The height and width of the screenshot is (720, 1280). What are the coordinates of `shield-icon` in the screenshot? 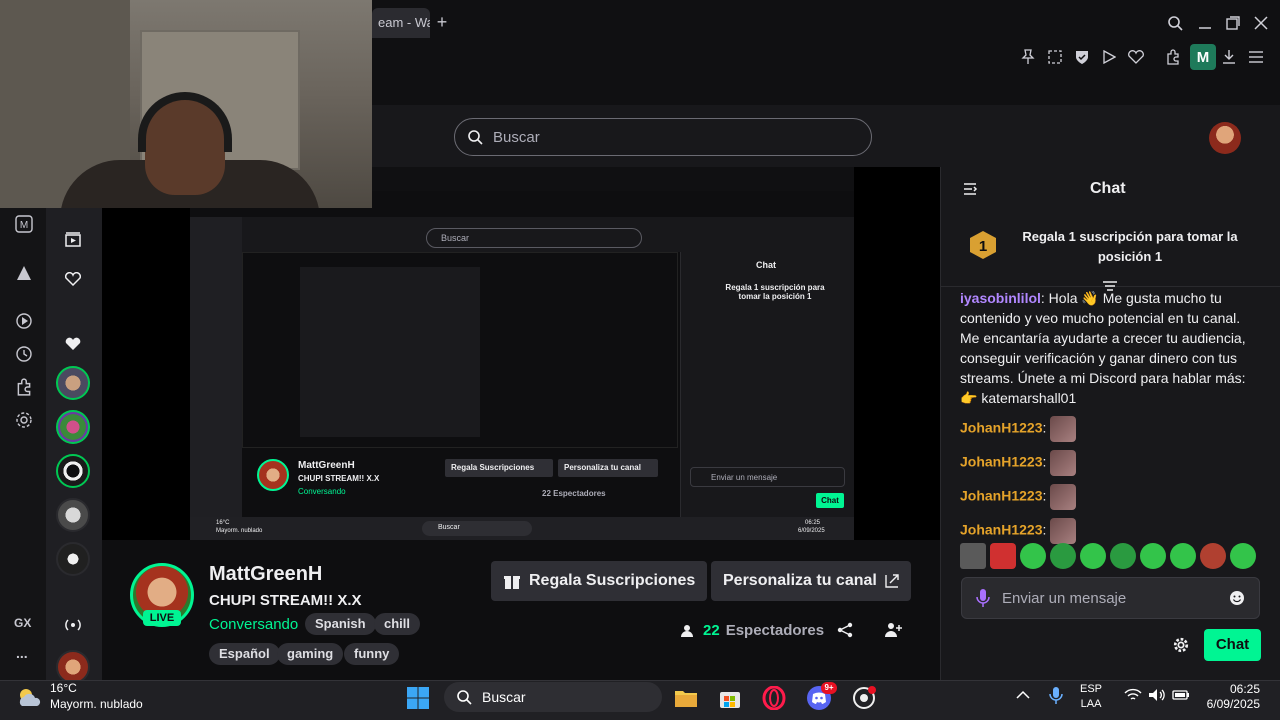 It's located at (1082, 57).